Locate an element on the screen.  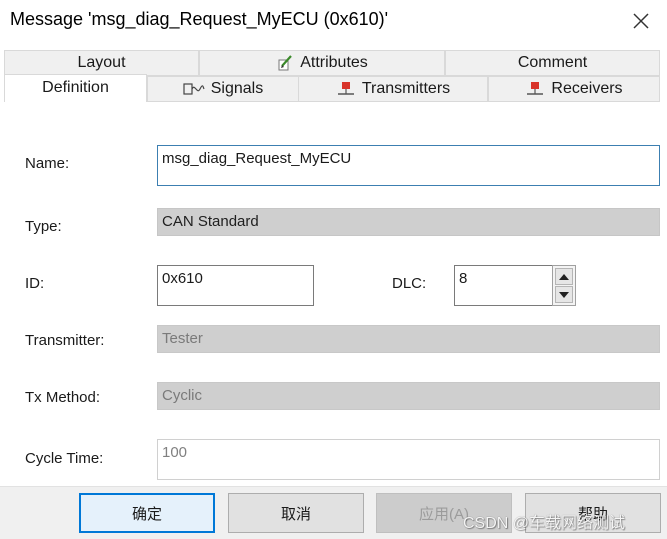
spin-up-button is located at coordinates (564, 276).